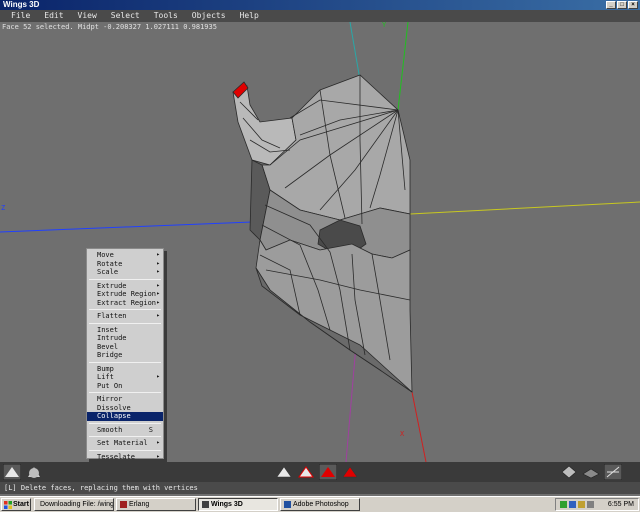 This screenshot has height=512, width=640. What do you see at coordinates (350, 472) in the screenshot?
I see `select-body-icon` at bounding box center [350, 472].